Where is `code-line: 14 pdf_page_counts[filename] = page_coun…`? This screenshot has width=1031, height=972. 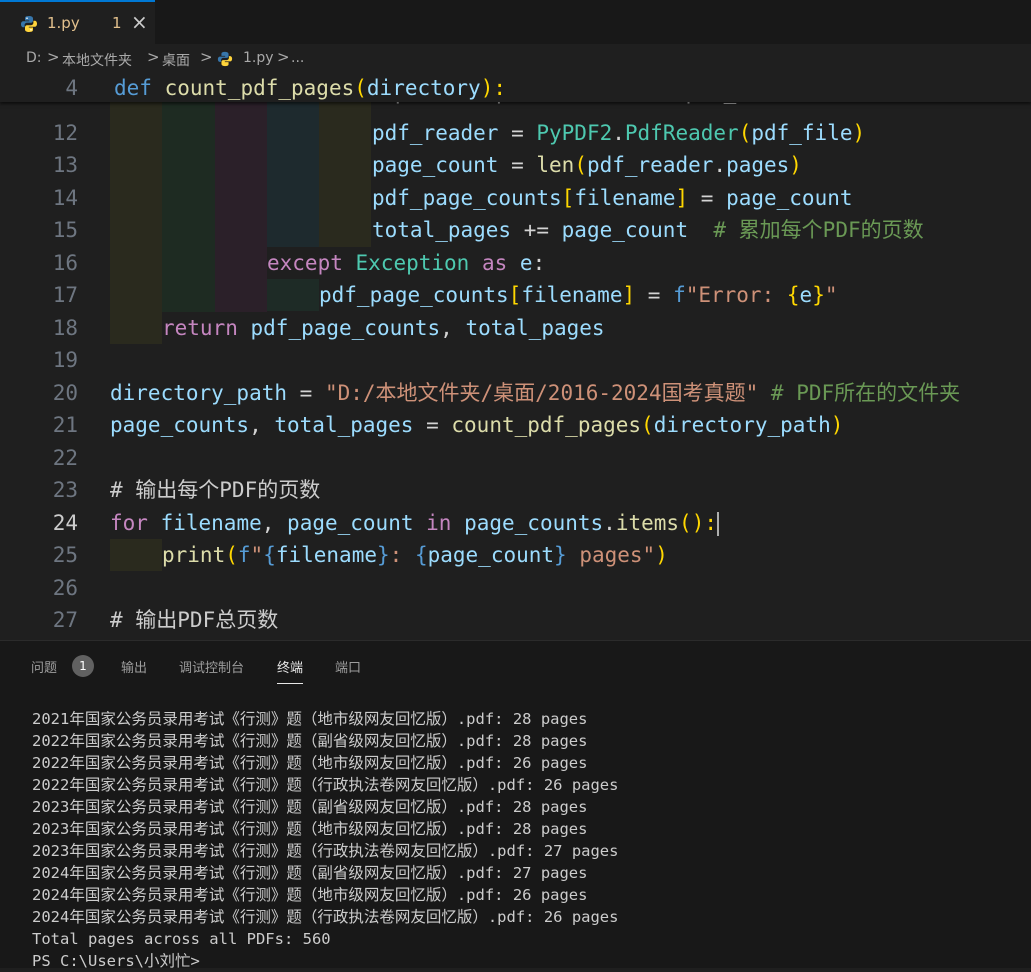
code-line: 14 pdf_page_counts[filename] = page_coun… is located at coordinates (452, 198).